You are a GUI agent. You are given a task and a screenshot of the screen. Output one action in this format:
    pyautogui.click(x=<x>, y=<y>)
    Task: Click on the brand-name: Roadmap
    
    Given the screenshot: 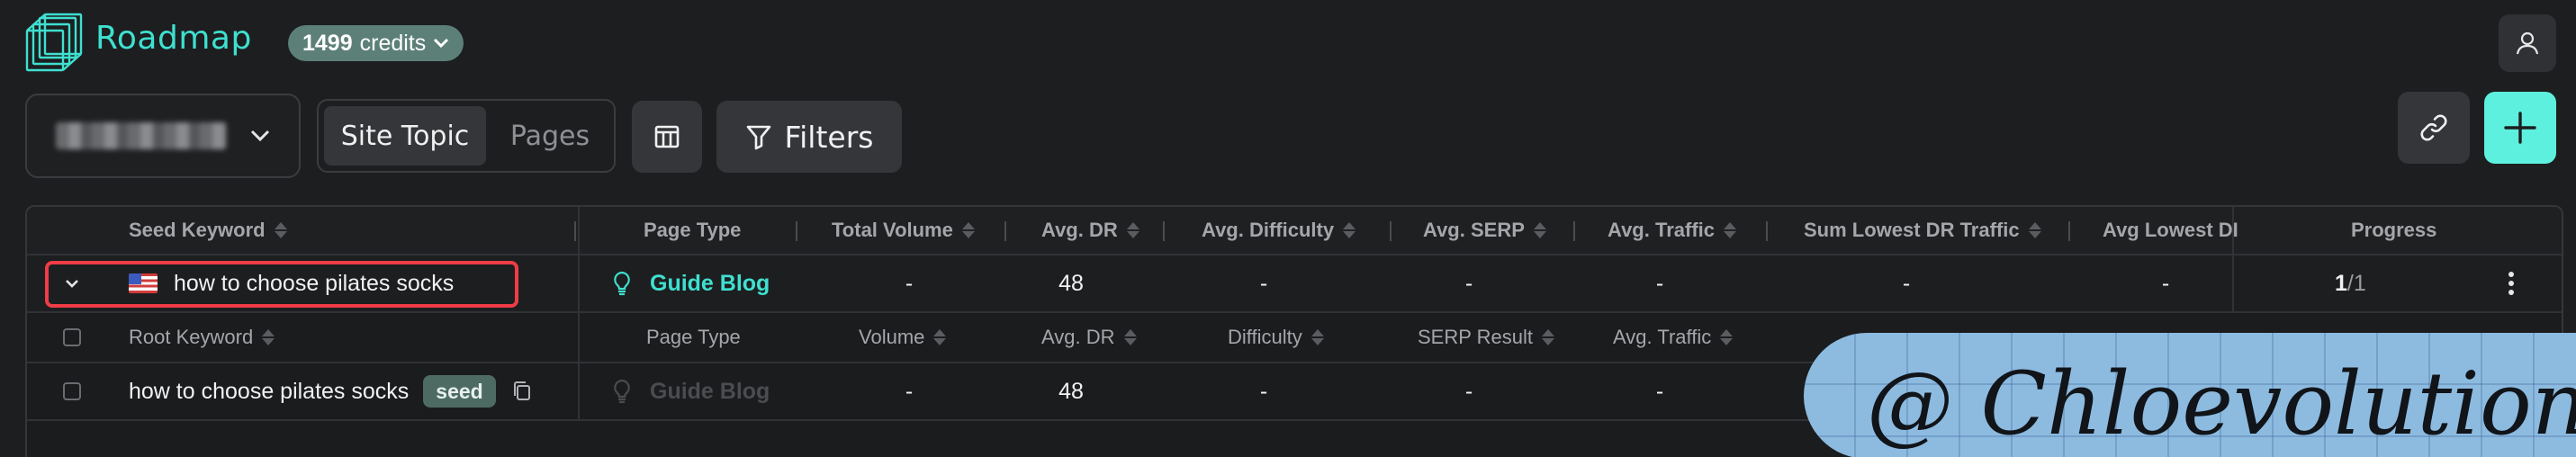 What is the action you would take?
    pyautogui.click(x=173, y=38)
    